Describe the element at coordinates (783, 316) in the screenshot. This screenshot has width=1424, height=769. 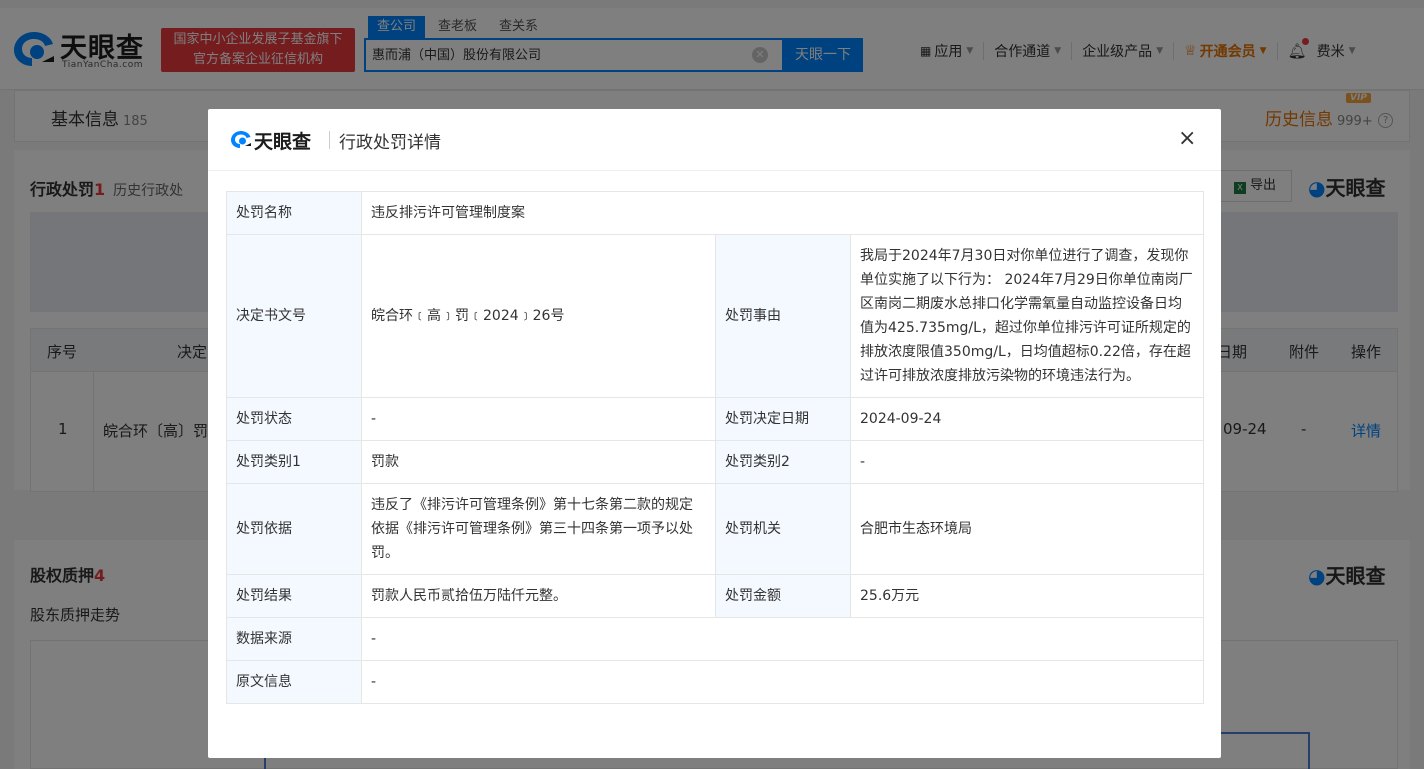
I see `reason-label: 处罚事由` at that location.